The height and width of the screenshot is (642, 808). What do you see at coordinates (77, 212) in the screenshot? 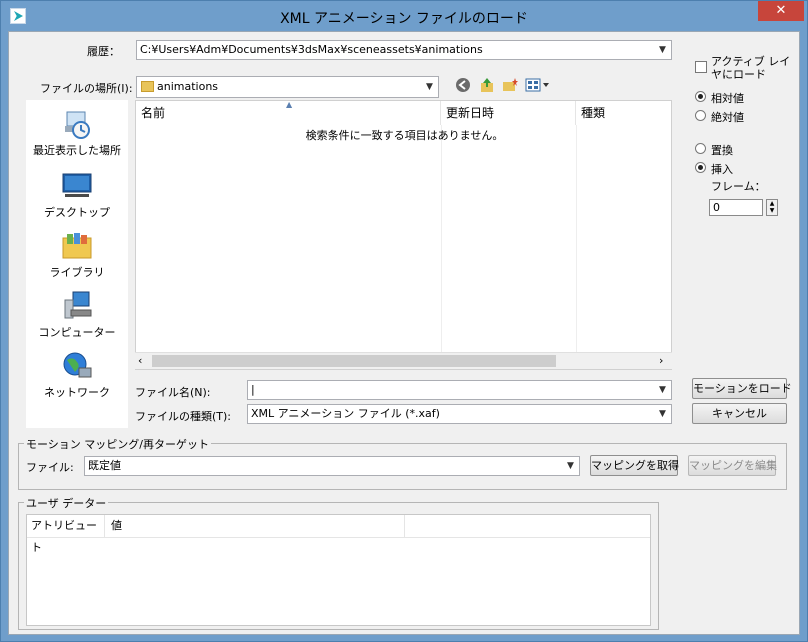
I see `place-label: デスクトップ` at bounding box center [77, 212].